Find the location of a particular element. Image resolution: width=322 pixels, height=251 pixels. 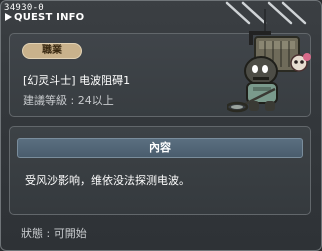

robot-npc-icon is located at coordinates (269, 72).